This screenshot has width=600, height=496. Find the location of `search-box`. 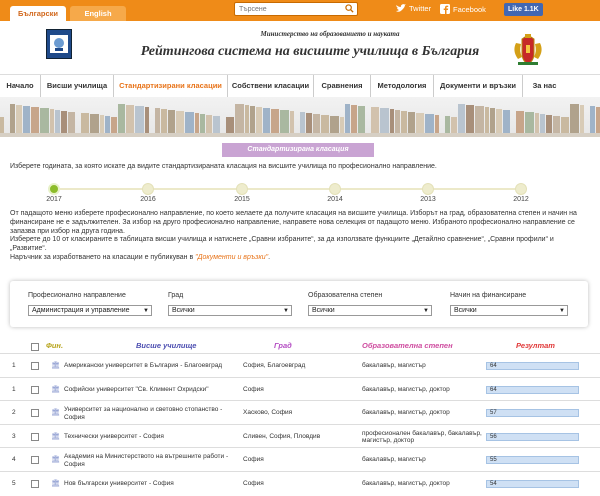

search-box is located at coordinates (296, 9).